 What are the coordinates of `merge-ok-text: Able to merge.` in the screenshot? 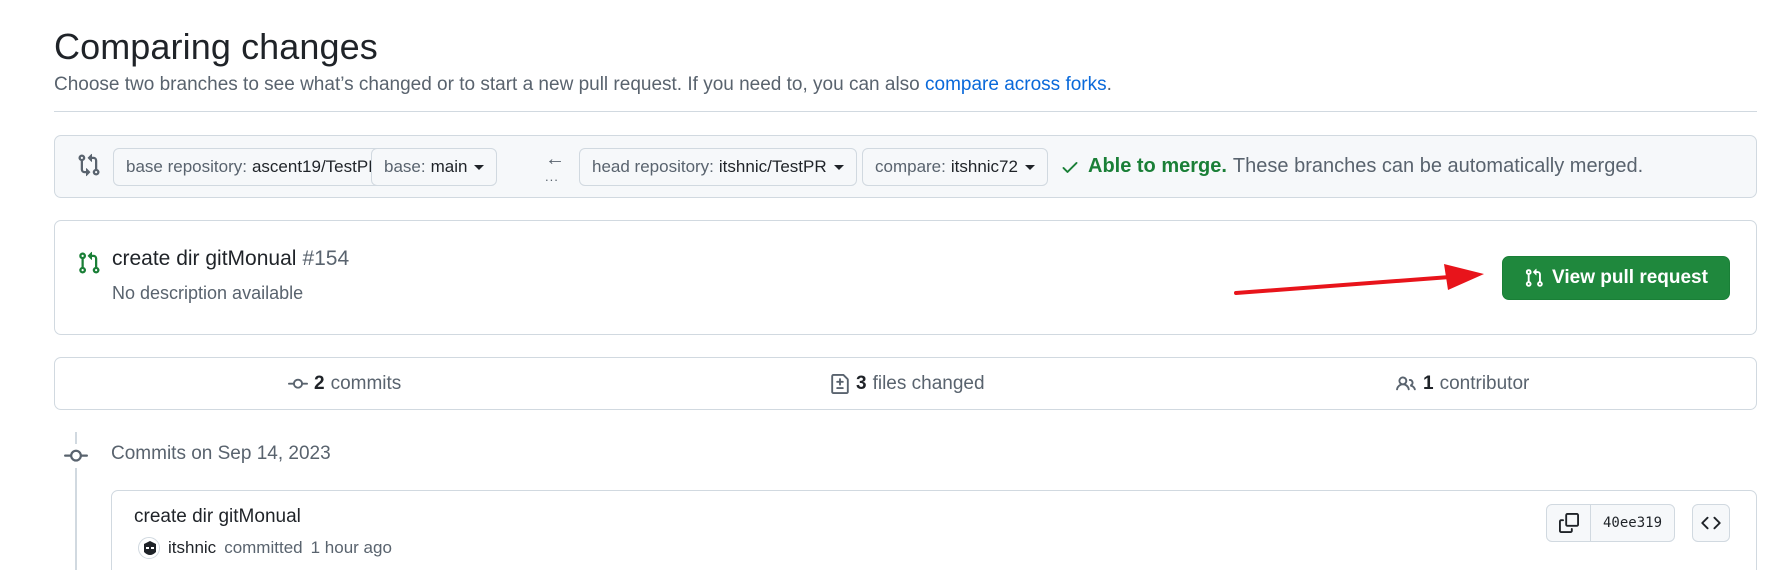 It's located at (1157, 166).